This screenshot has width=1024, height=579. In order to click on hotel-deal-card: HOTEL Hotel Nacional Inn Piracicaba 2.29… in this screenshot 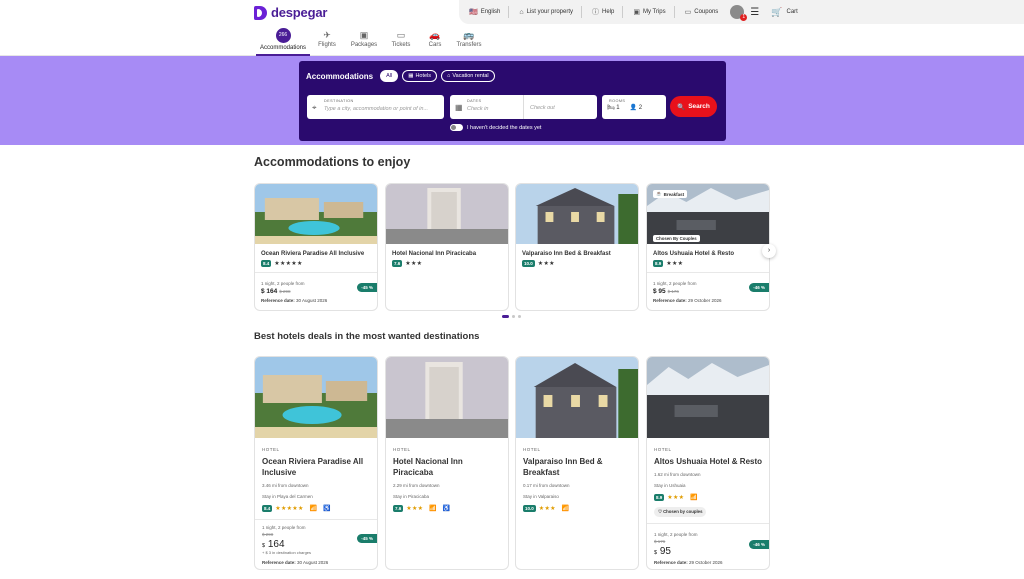, I will do `click(447, 463)`.